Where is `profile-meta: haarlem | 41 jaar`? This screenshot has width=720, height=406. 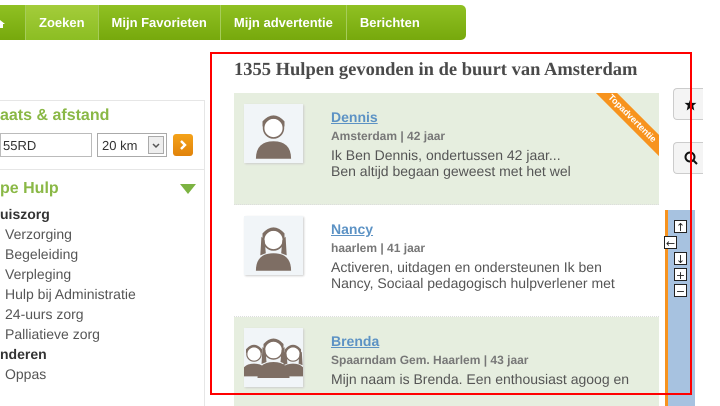
profile-meta: haarlem | 41 jaar is located at coordinates (378, 248).